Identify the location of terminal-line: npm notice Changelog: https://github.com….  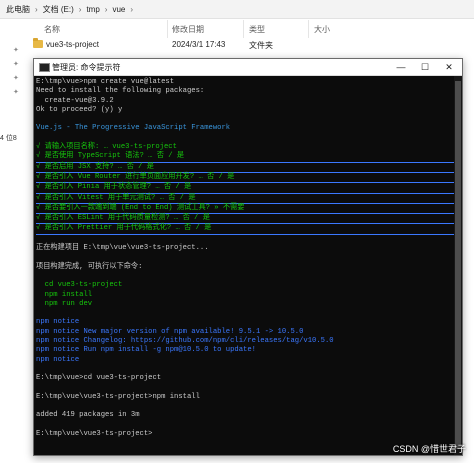
(185, 341).